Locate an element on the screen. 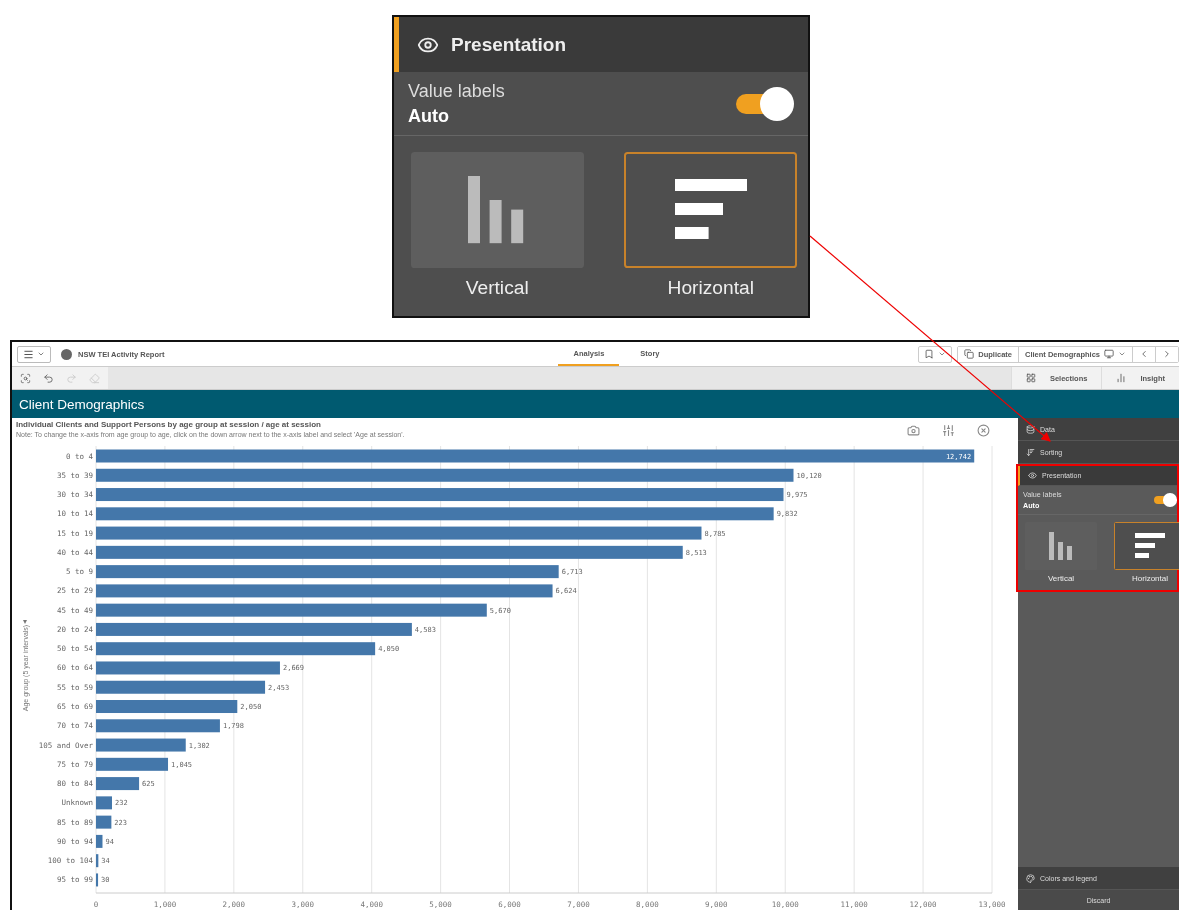 The height and width of the screenshot is (910, 1179). database-icon is located at coordinates (1030, 429).